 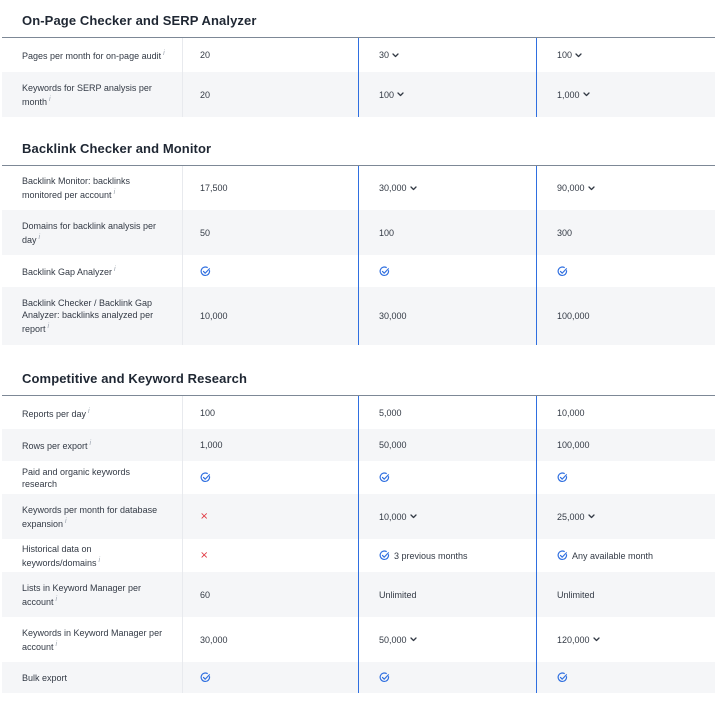 What do you see at coordinates (571, 188) in the screenshot?
I see `plan-value-dropdown: 90,000` at bounding box center [571, 188].